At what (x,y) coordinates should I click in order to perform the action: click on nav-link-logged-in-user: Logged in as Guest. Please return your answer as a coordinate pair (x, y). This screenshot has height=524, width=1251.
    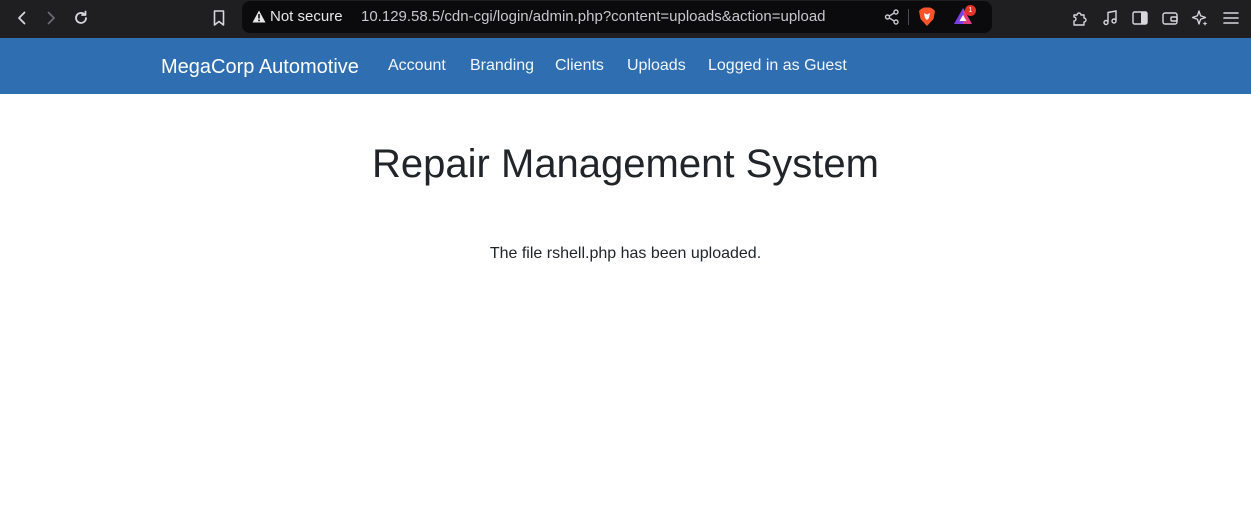
    Looking at the image, I should click on (777, 66).